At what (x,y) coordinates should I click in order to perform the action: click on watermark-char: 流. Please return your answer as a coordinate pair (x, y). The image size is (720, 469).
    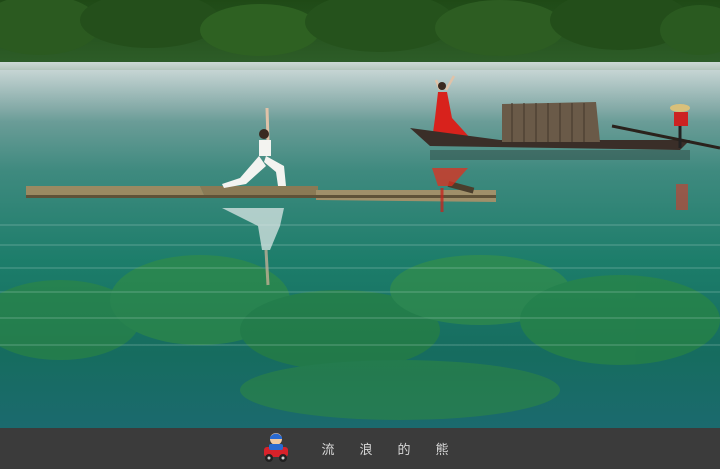
    Looking at the image, I should click on (328, 450).